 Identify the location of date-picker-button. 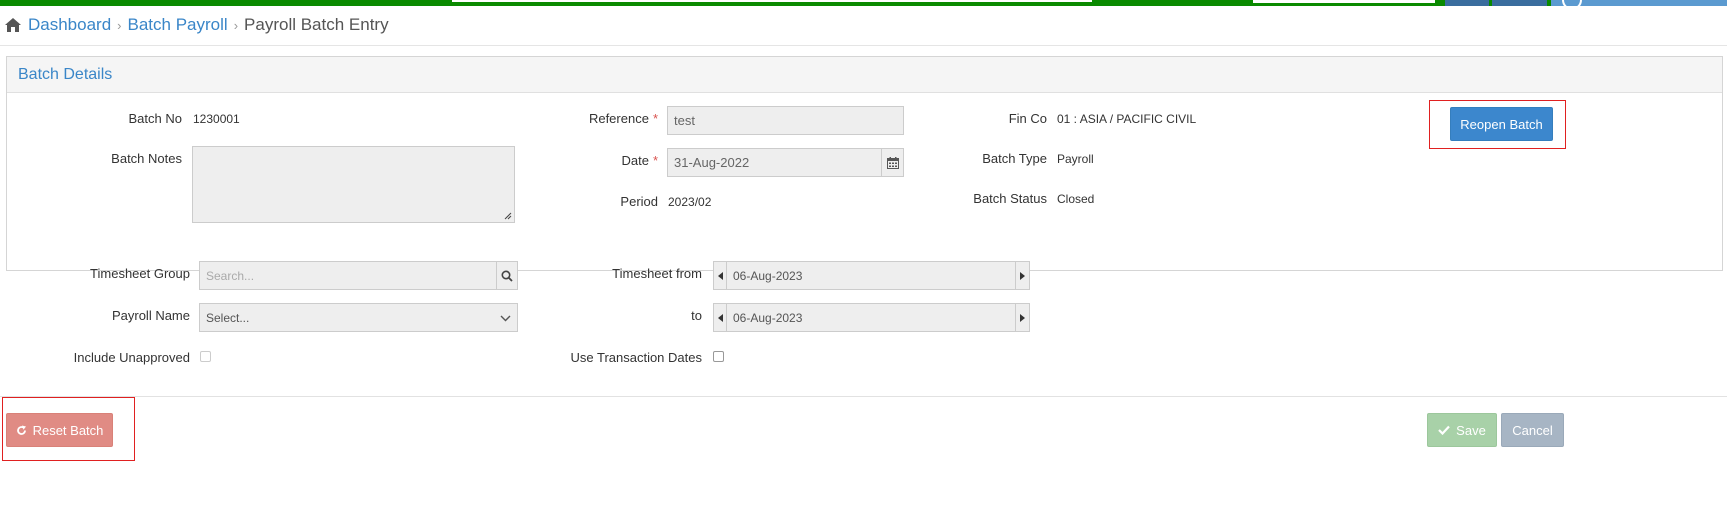
(892, 162).